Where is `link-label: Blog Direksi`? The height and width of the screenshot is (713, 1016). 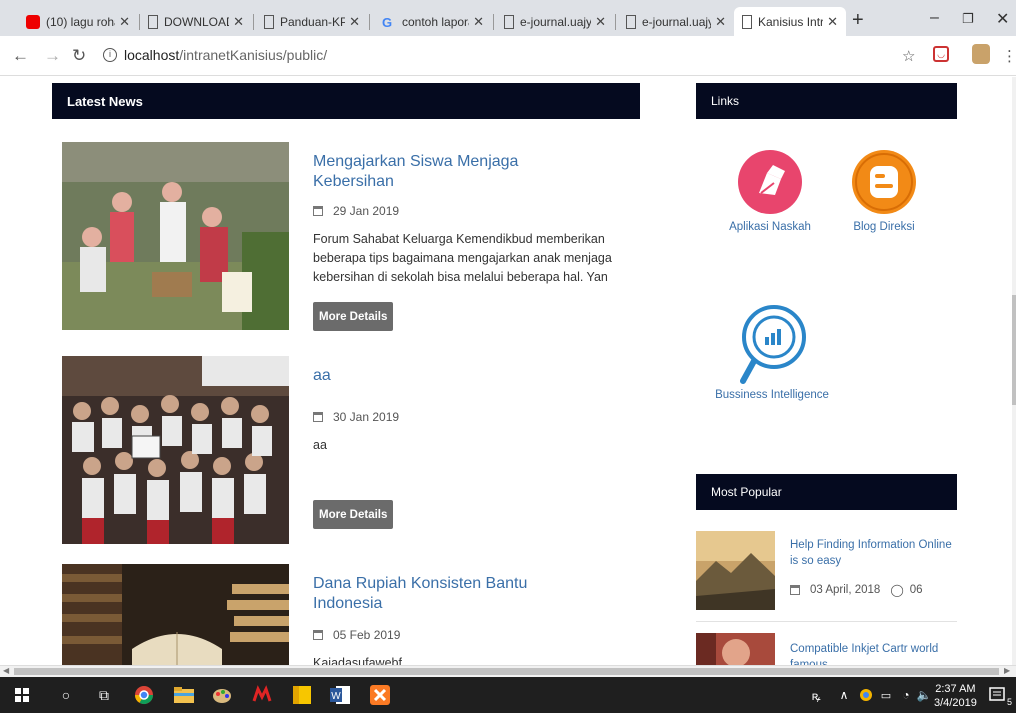 link-label: Blog Direksi is located at coordinates (884, 227).